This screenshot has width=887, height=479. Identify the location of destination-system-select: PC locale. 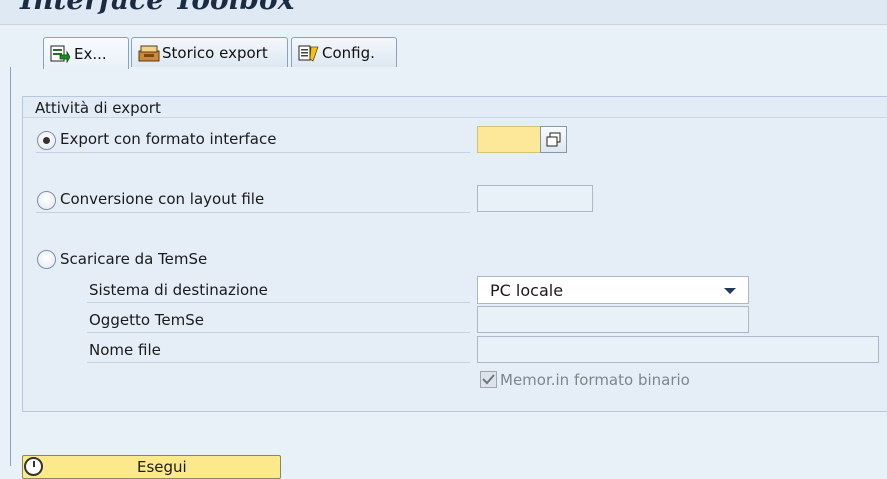
(613, 290).